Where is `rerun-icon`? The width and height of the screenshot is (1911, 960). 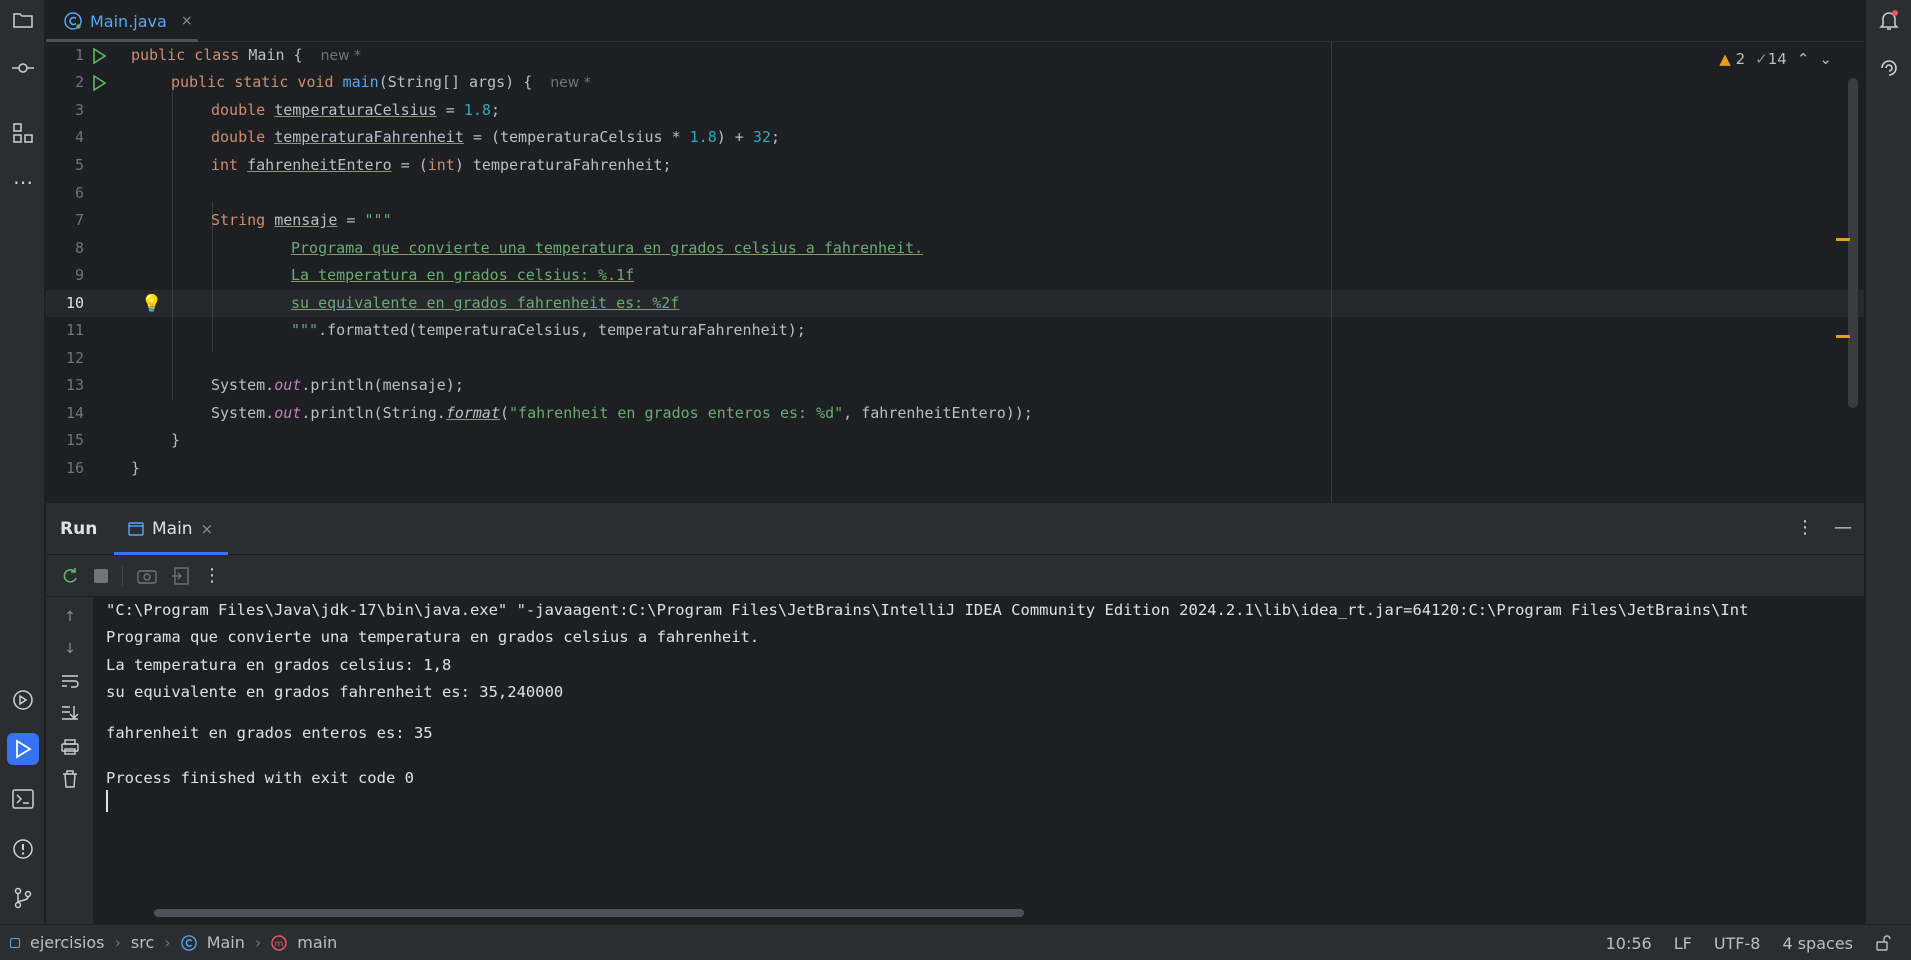
rerun-icon is located at coordinates (70, 576).